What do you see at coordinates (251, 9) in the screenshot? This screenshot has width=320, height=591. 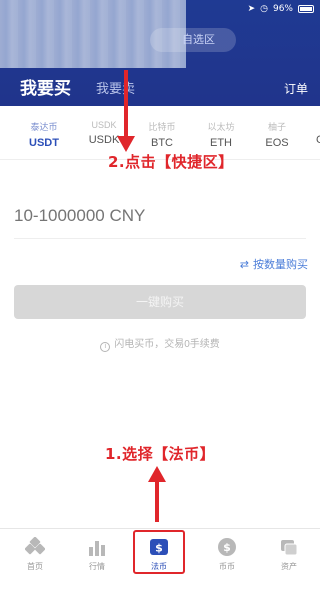 I see `location-icon: ➤` at bounding box center [251, 9].